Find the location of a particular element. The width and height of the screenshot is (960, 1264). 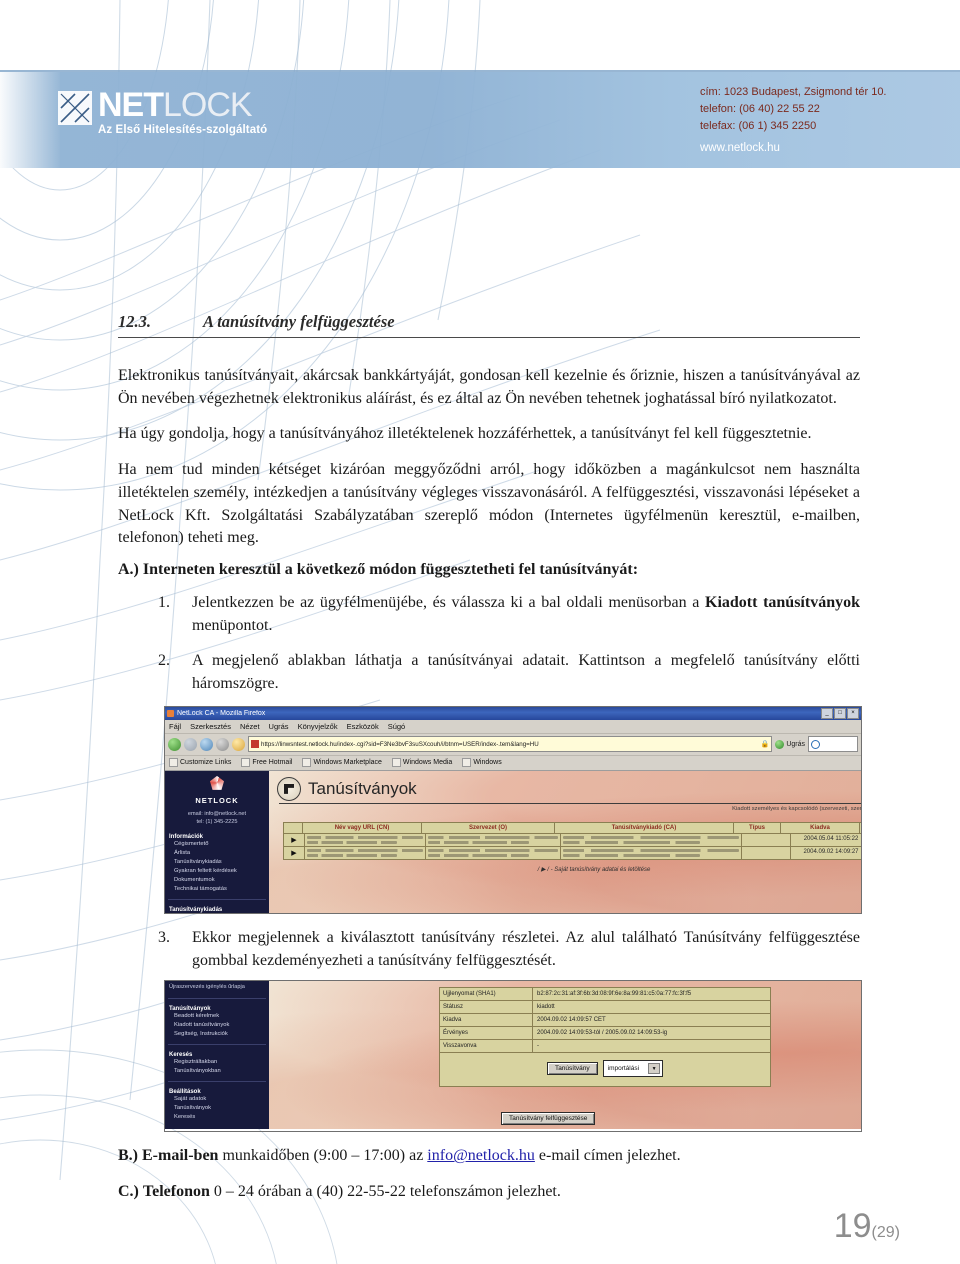

email-link: info@netlock.hu is located at coordinates (481, 1155).